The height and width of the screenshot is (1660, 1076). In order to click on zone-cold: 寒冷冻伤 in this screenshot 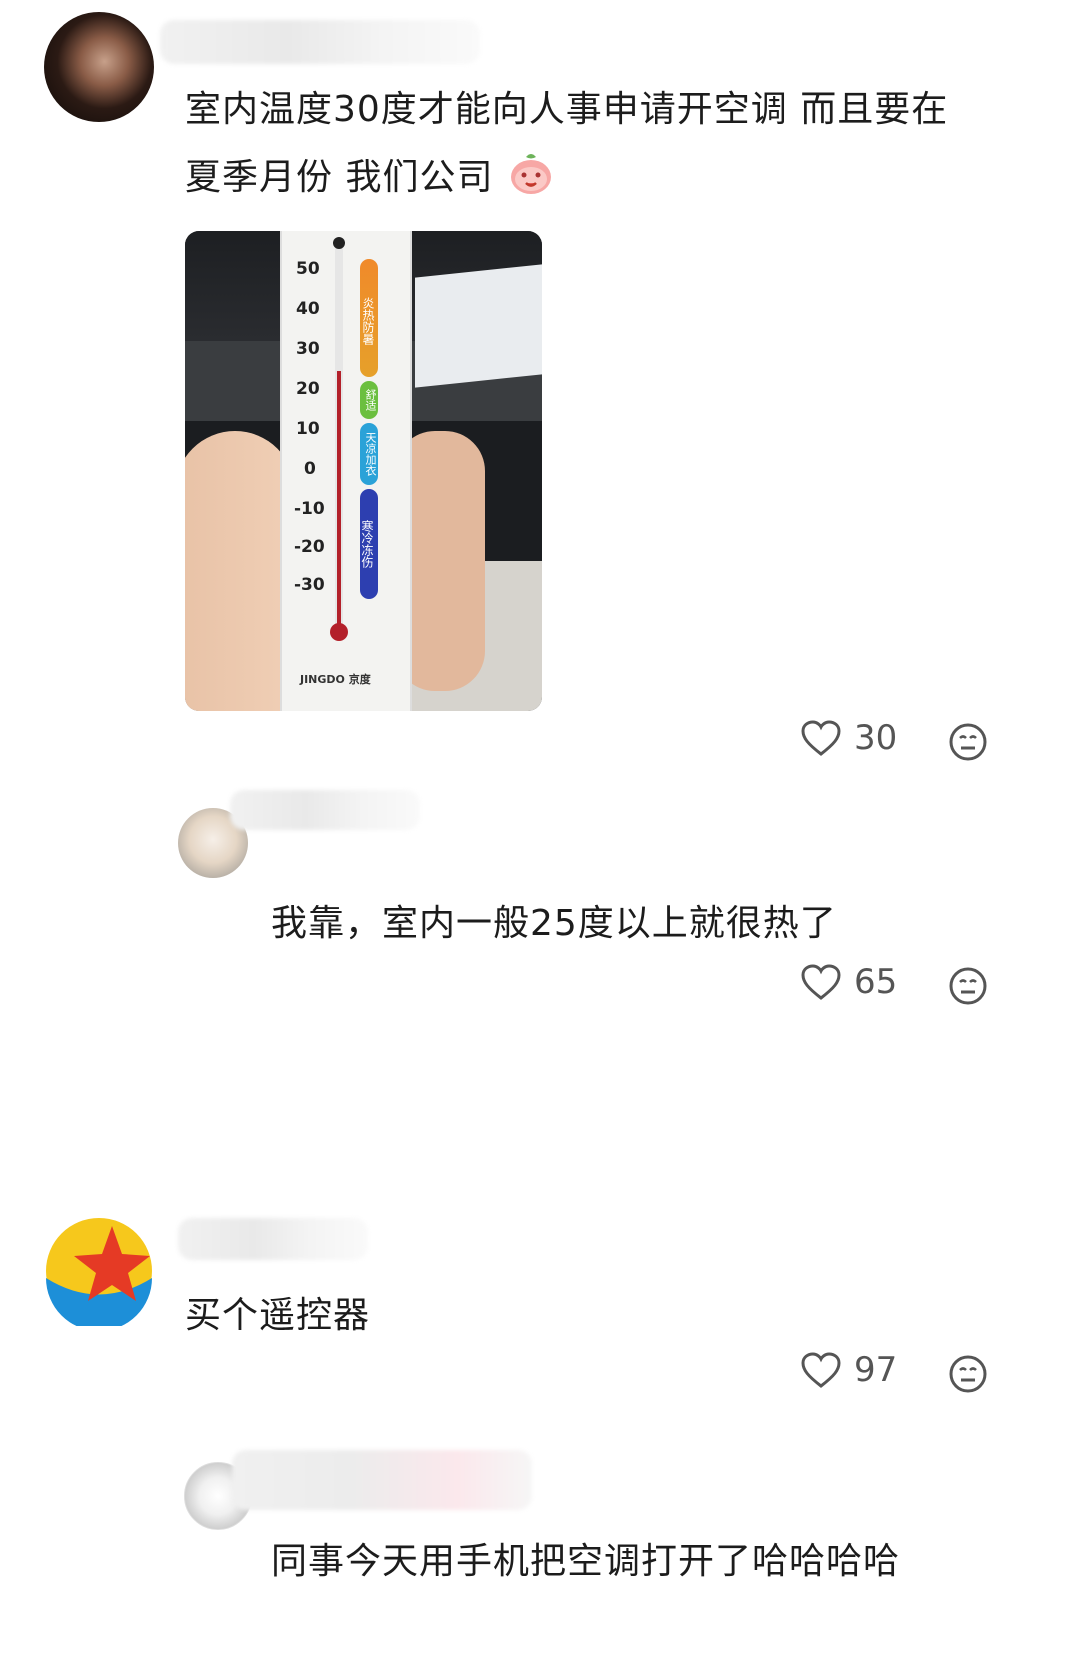, I will do `click(369, 544)`.